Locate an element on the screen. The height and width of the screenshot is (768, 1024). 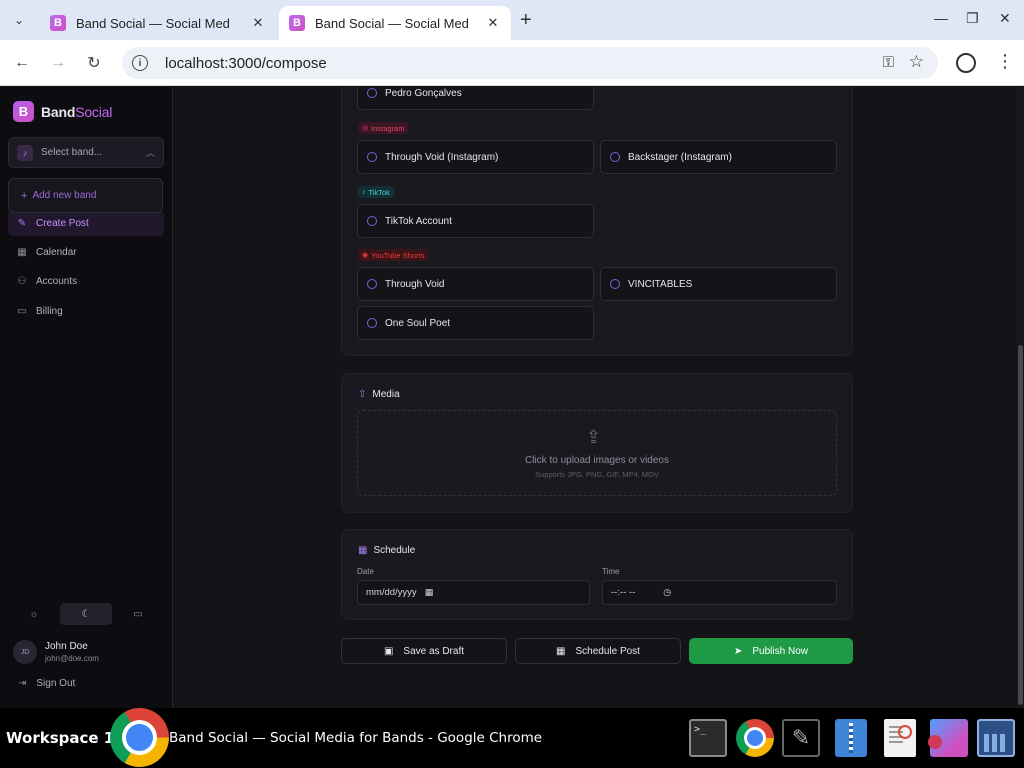
site-info-icon: i is located at coordinates (140, 63).